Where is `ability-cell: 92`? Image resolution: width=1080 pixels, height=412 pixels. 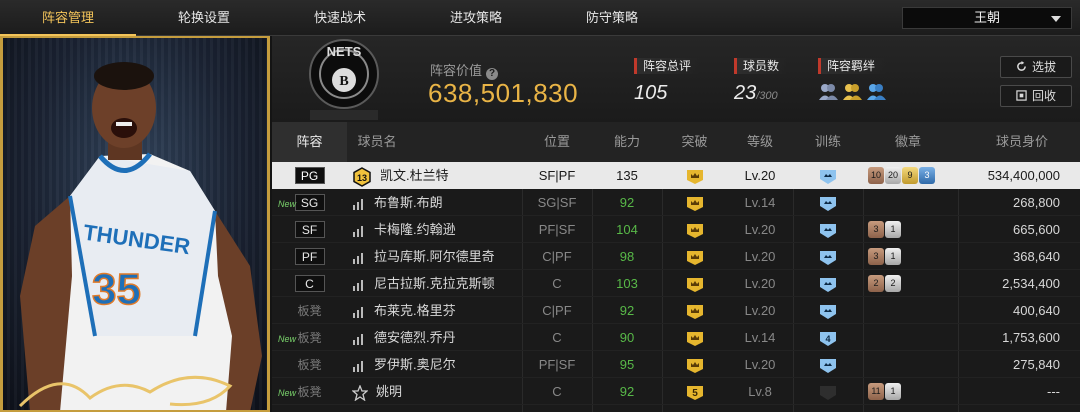 ability-cell: 92 is located at coordinates (627, 202).